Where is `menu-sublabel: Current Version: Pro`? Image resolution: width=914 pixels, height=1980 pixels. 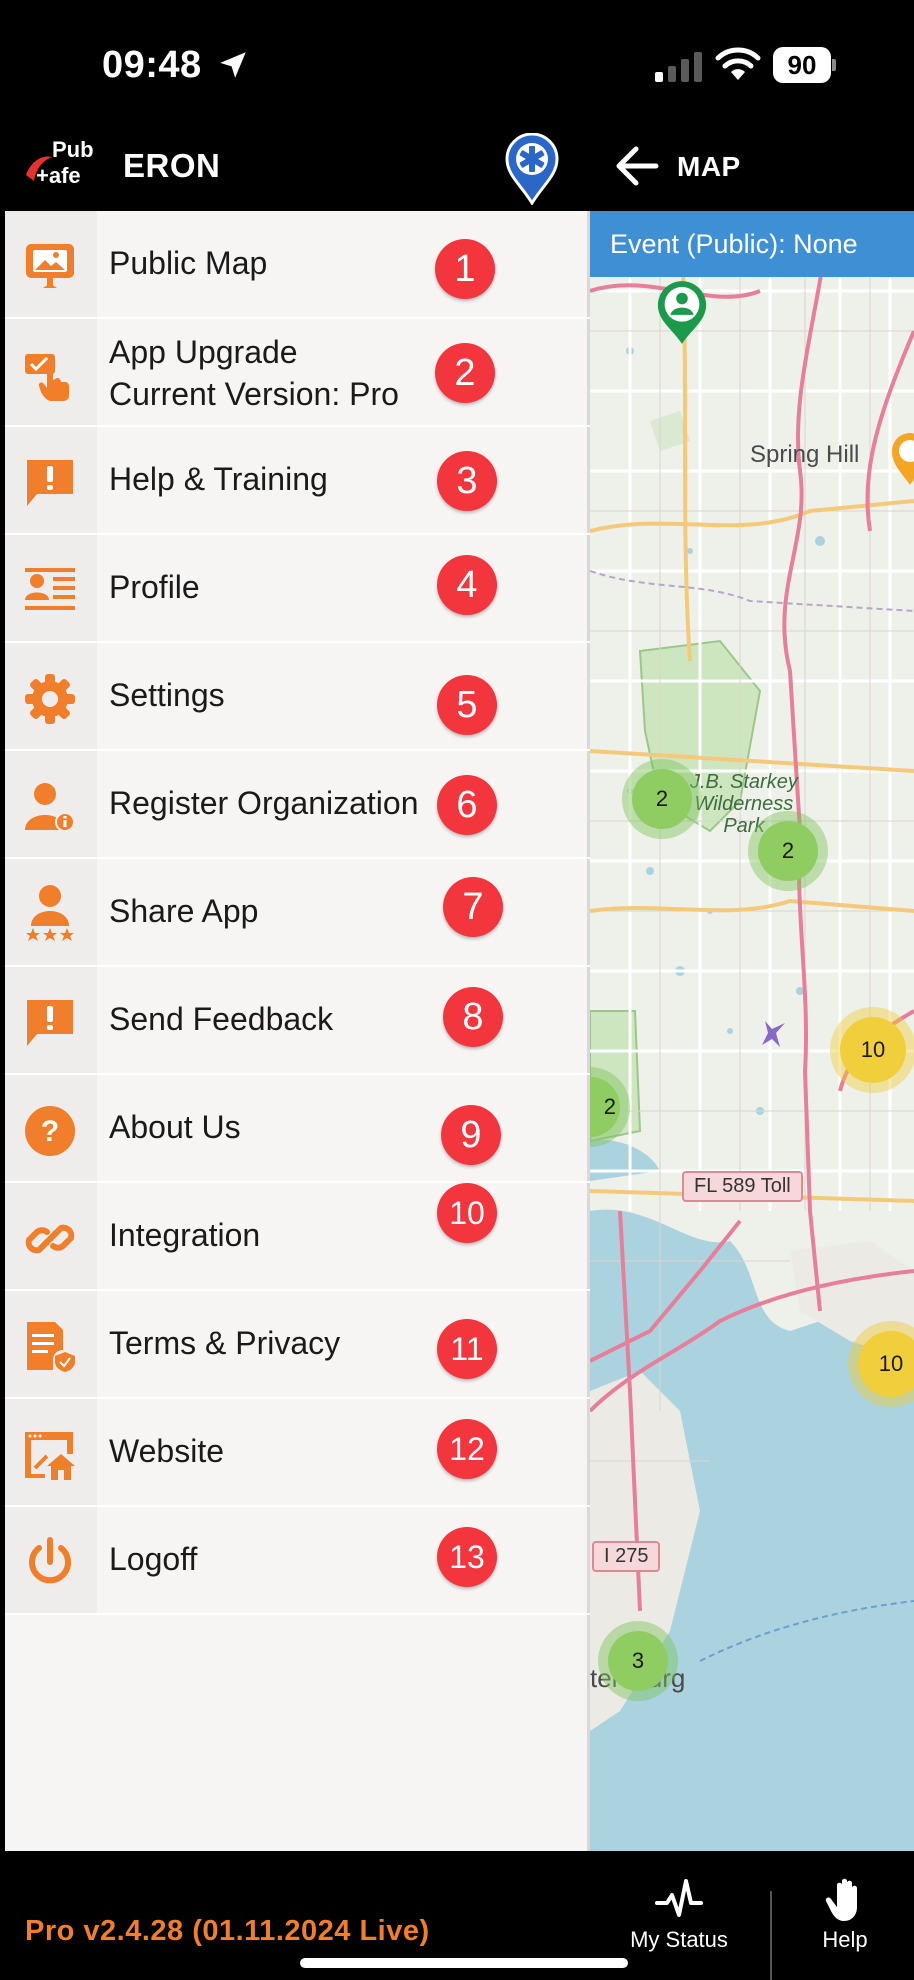 menu-sublabel: Current Version: Pro is located at coordinates (254, 394).